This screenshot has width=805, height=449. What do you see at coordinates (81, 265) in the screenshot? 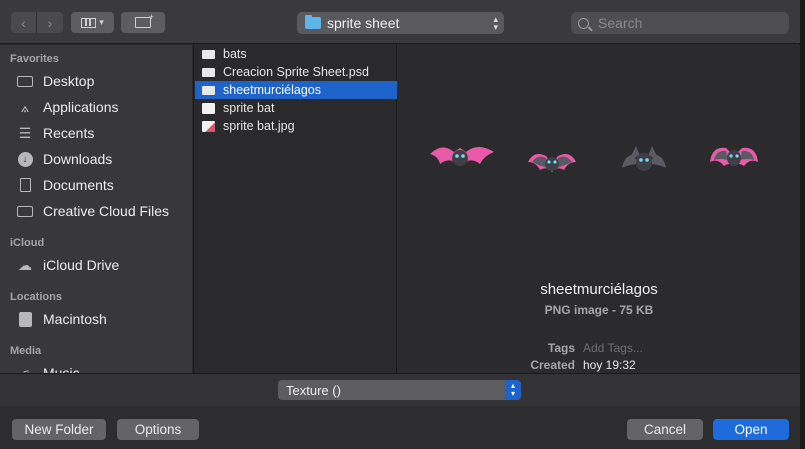
I see `sidebar-item-label: iCloud Drive` at bounding box center [81, 265].